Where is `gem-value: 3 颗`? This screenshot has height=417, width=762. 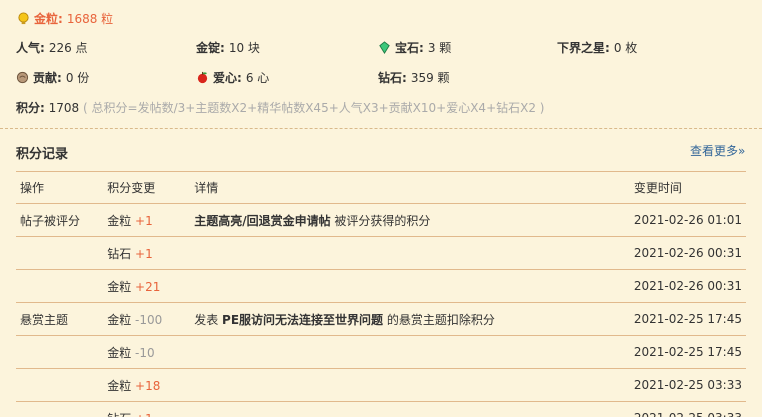 gem-value: 3 颗 is located at coordinates (439, 48).